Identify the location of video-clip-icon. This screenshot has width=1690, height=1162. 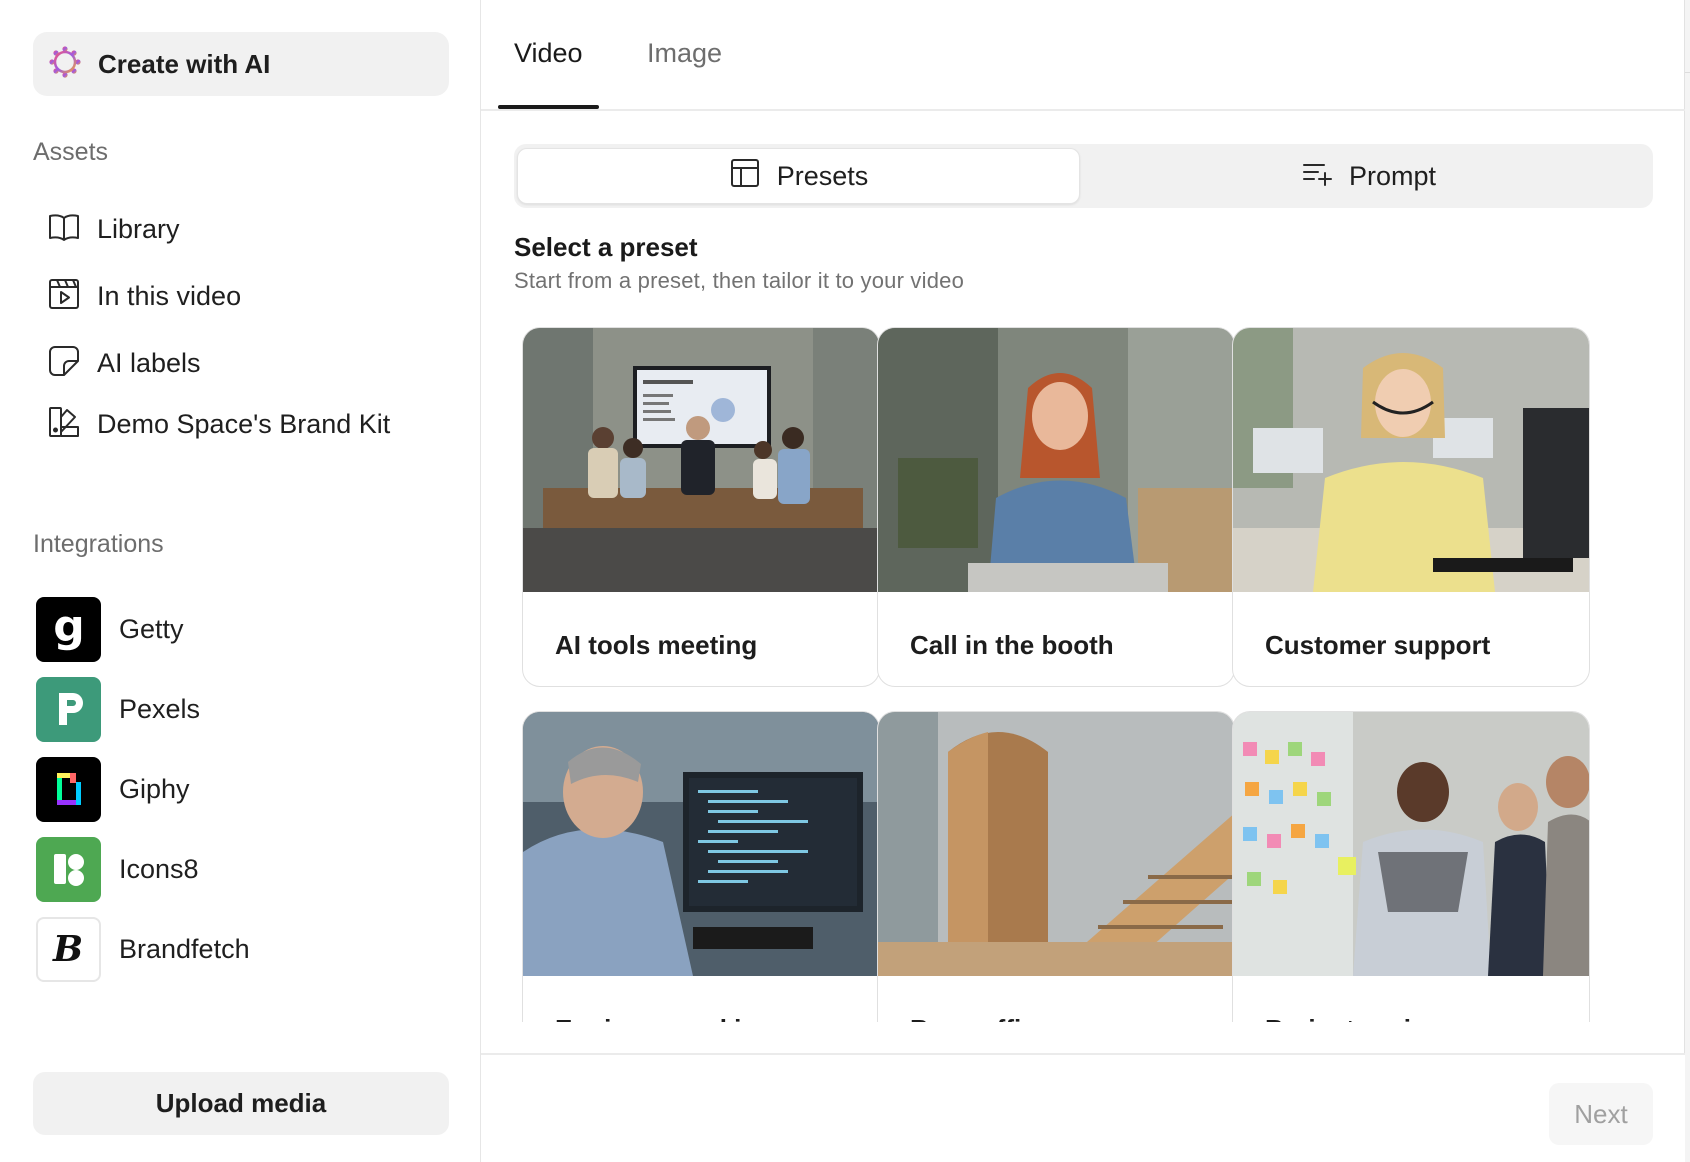
(64, 296).